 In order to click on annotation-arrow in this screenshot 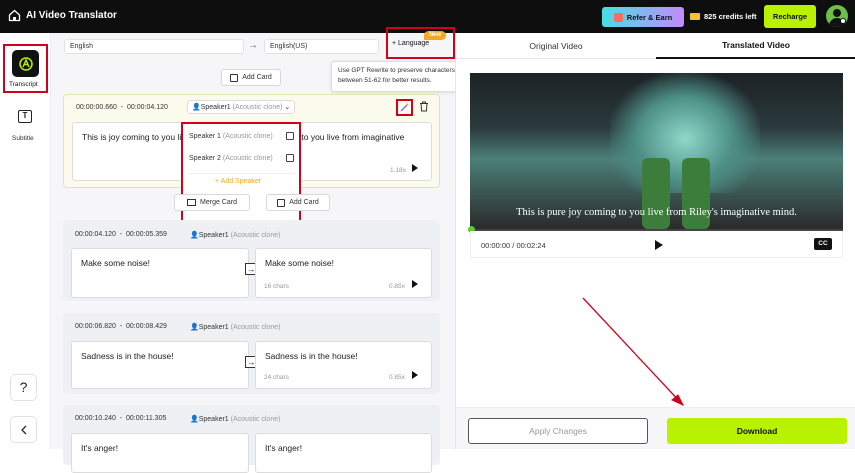, I will do `click(633, 352)`.